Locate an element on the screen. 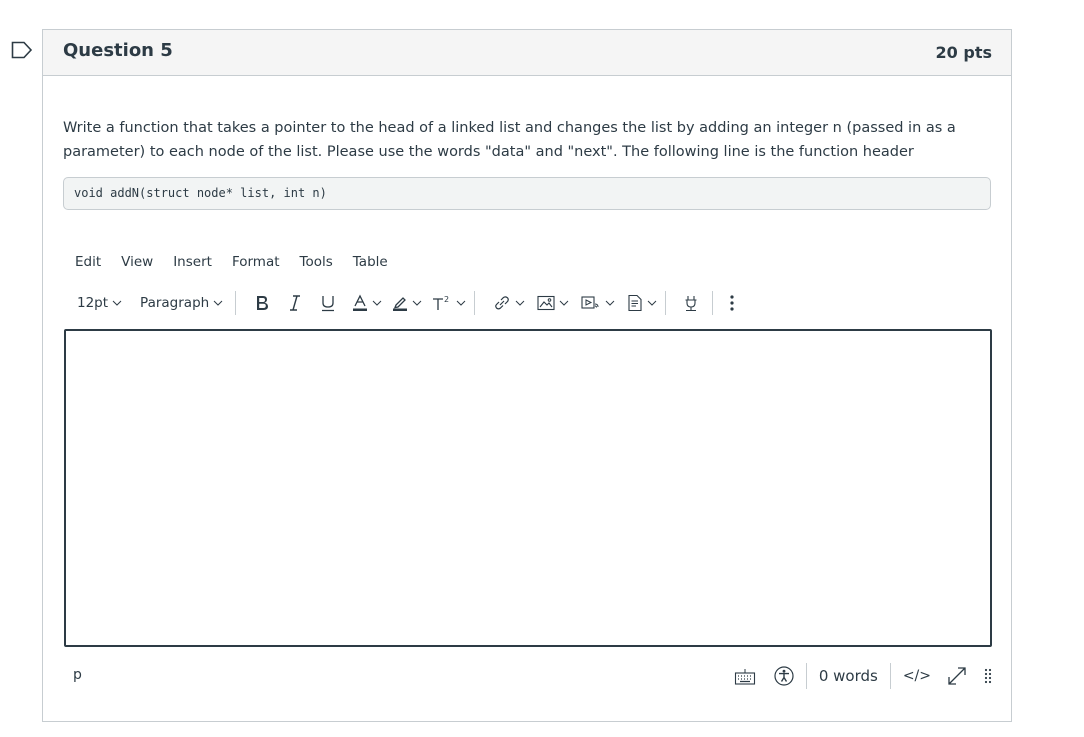 Image resolution: width=1084 pixels, height=737 pixels. superscript-button: 2 is located at coordinates (449, 303).